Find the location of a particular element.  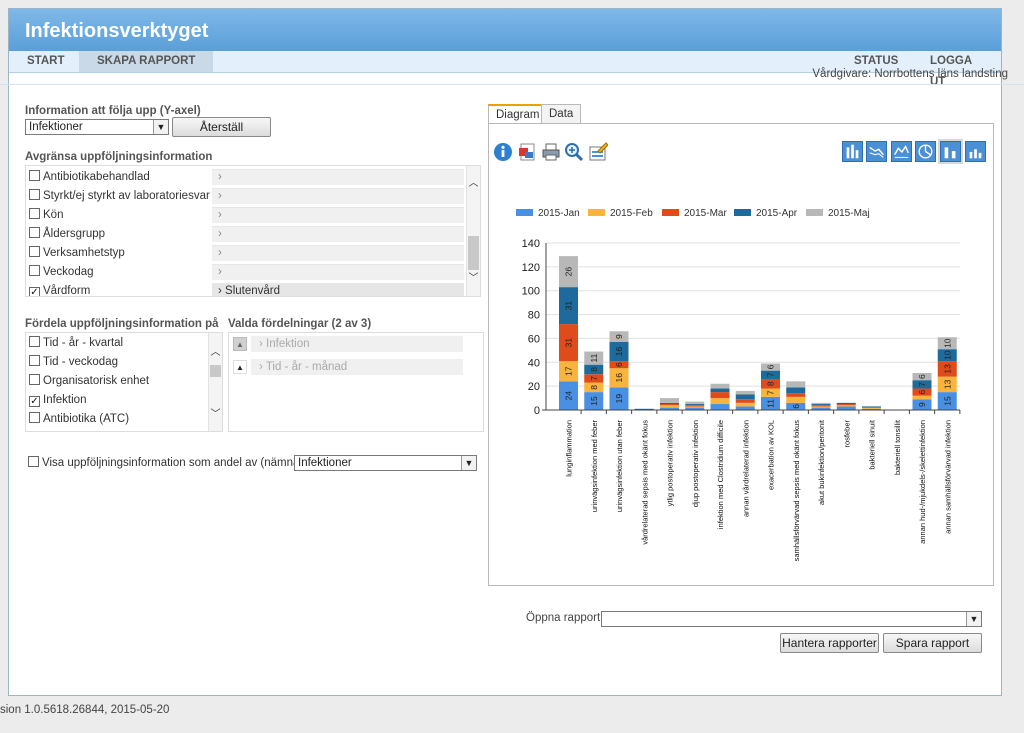

line-chart-icon is located at coordinates (876, 151).